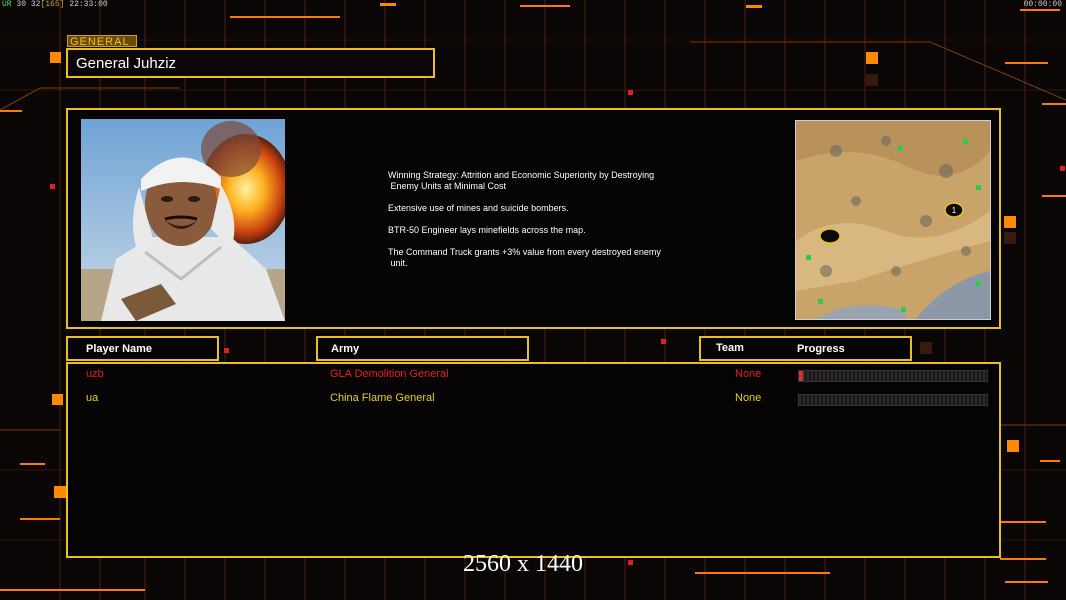 Image resolution: width=1066 pixels, height=600 pixels. I want to click on hud-prefix: UR, so click(7, 4).